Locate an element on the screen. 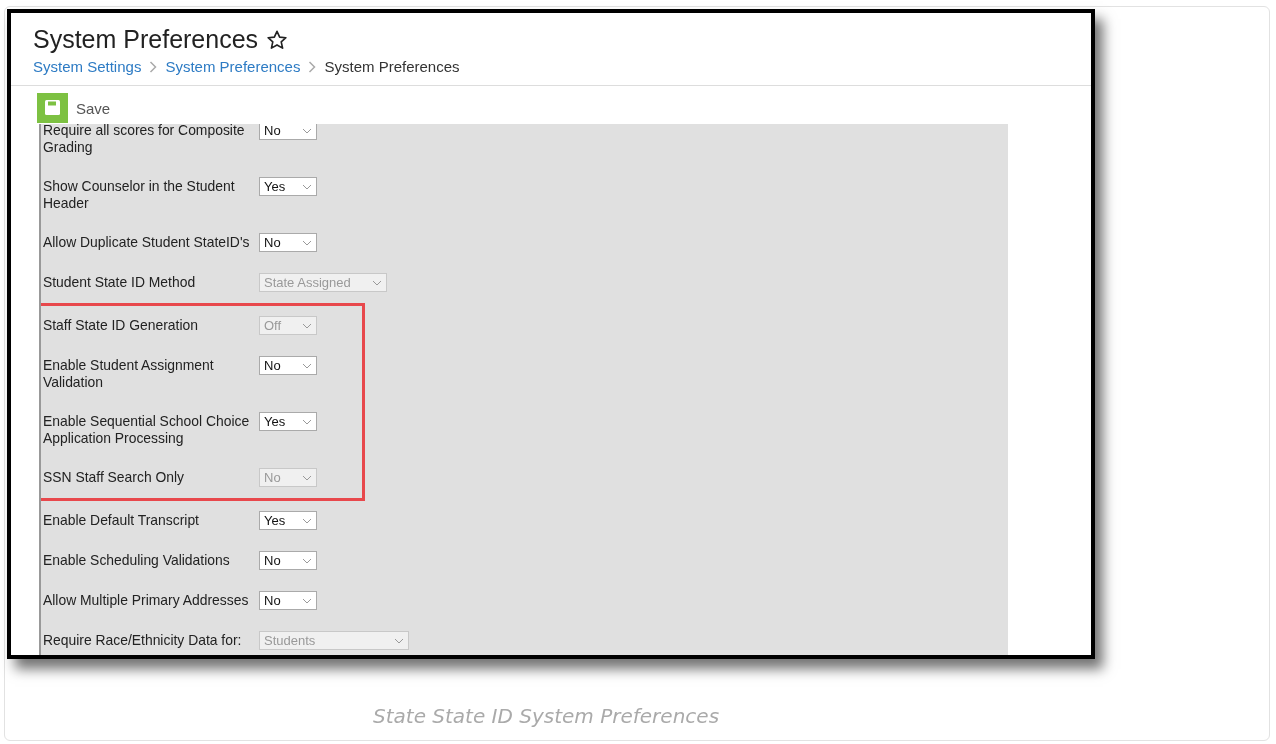  breadcrumb-link: System Settings is located at coordinates (87, 66).